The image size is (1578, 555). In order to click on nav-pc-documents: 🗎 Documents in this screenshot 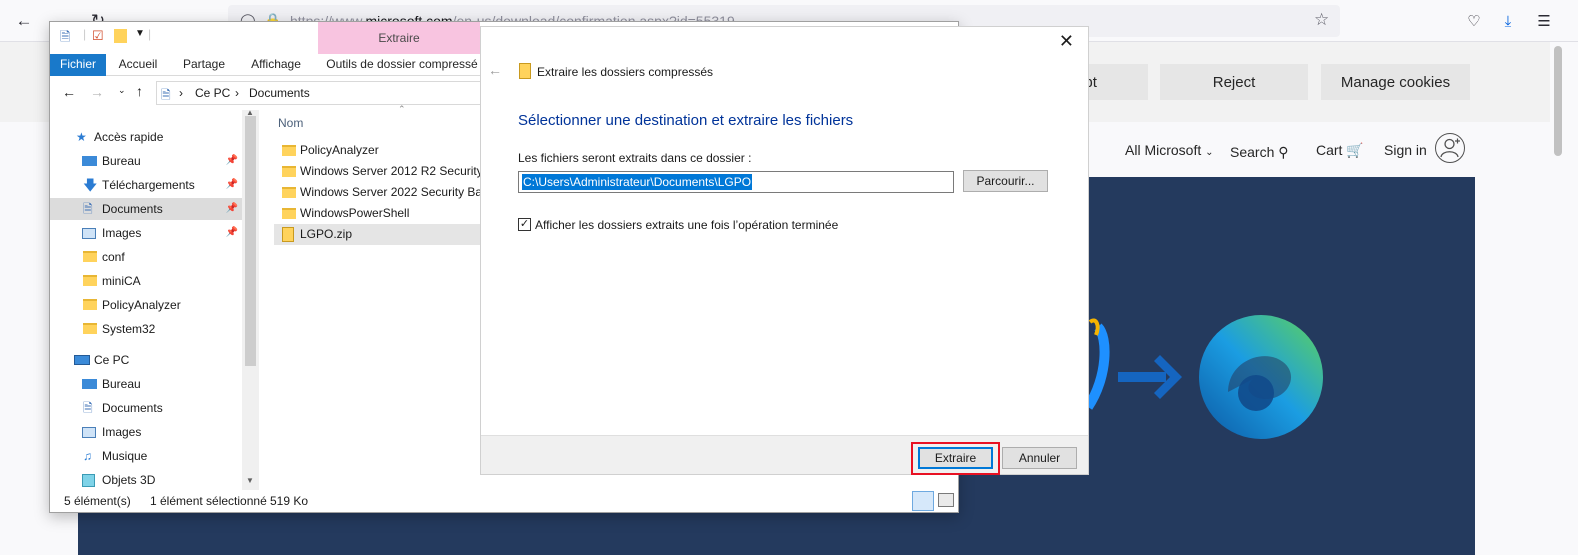, I will do `click(146, 408)`.